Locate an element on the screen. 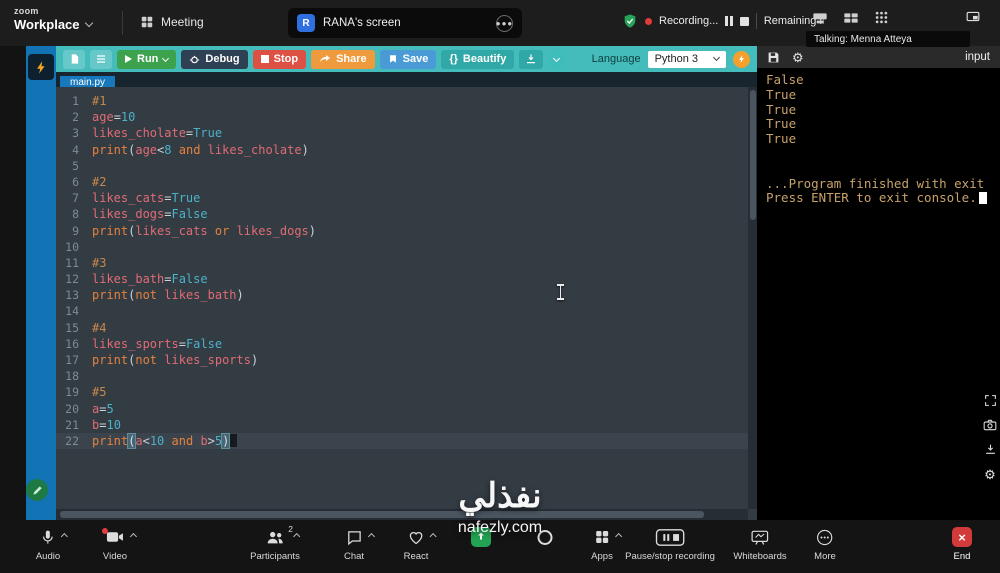 The image size is (1000, 573). line-number: 7 is located at coordinates (75, 198).